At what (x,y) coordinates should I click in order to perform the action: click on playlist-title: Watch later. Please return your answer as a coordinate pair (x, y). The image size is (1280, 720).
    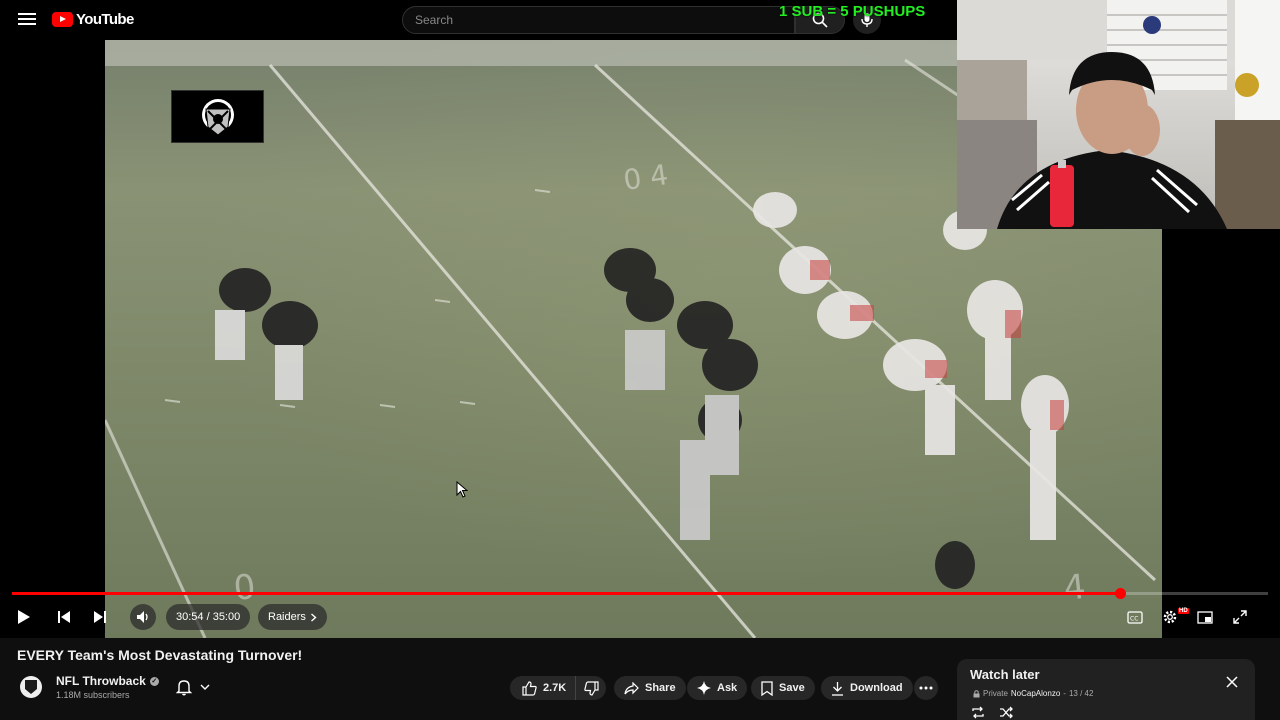
    Looking at the image, I should click on (1005, 674).